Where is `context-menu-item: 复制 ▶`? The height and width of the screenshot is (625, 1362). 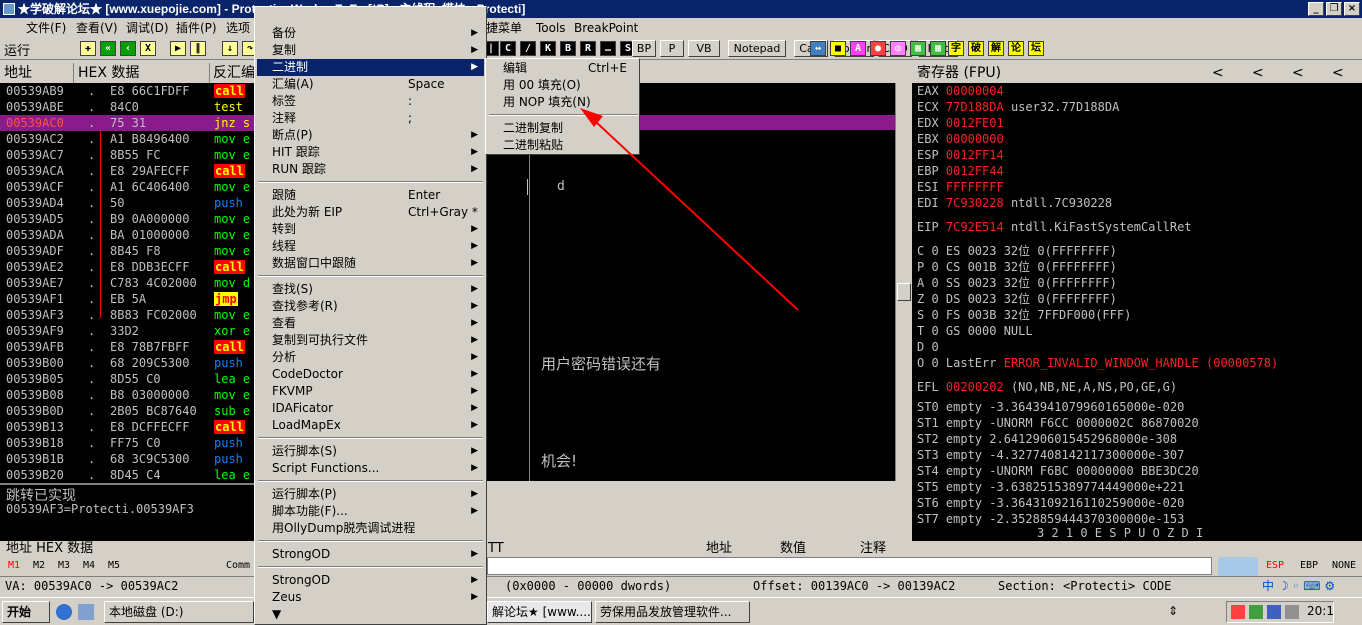 context-menu-item: 复制 ▶ is located at coordinates (370, 50).